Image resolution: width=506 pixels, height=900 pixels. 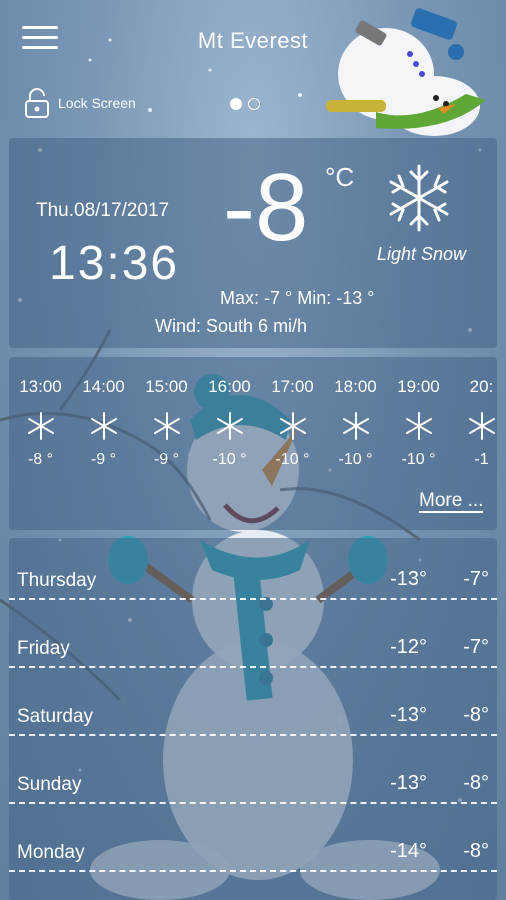 I want to click on hourly-time: 13:00, so click(x=40, y=386).